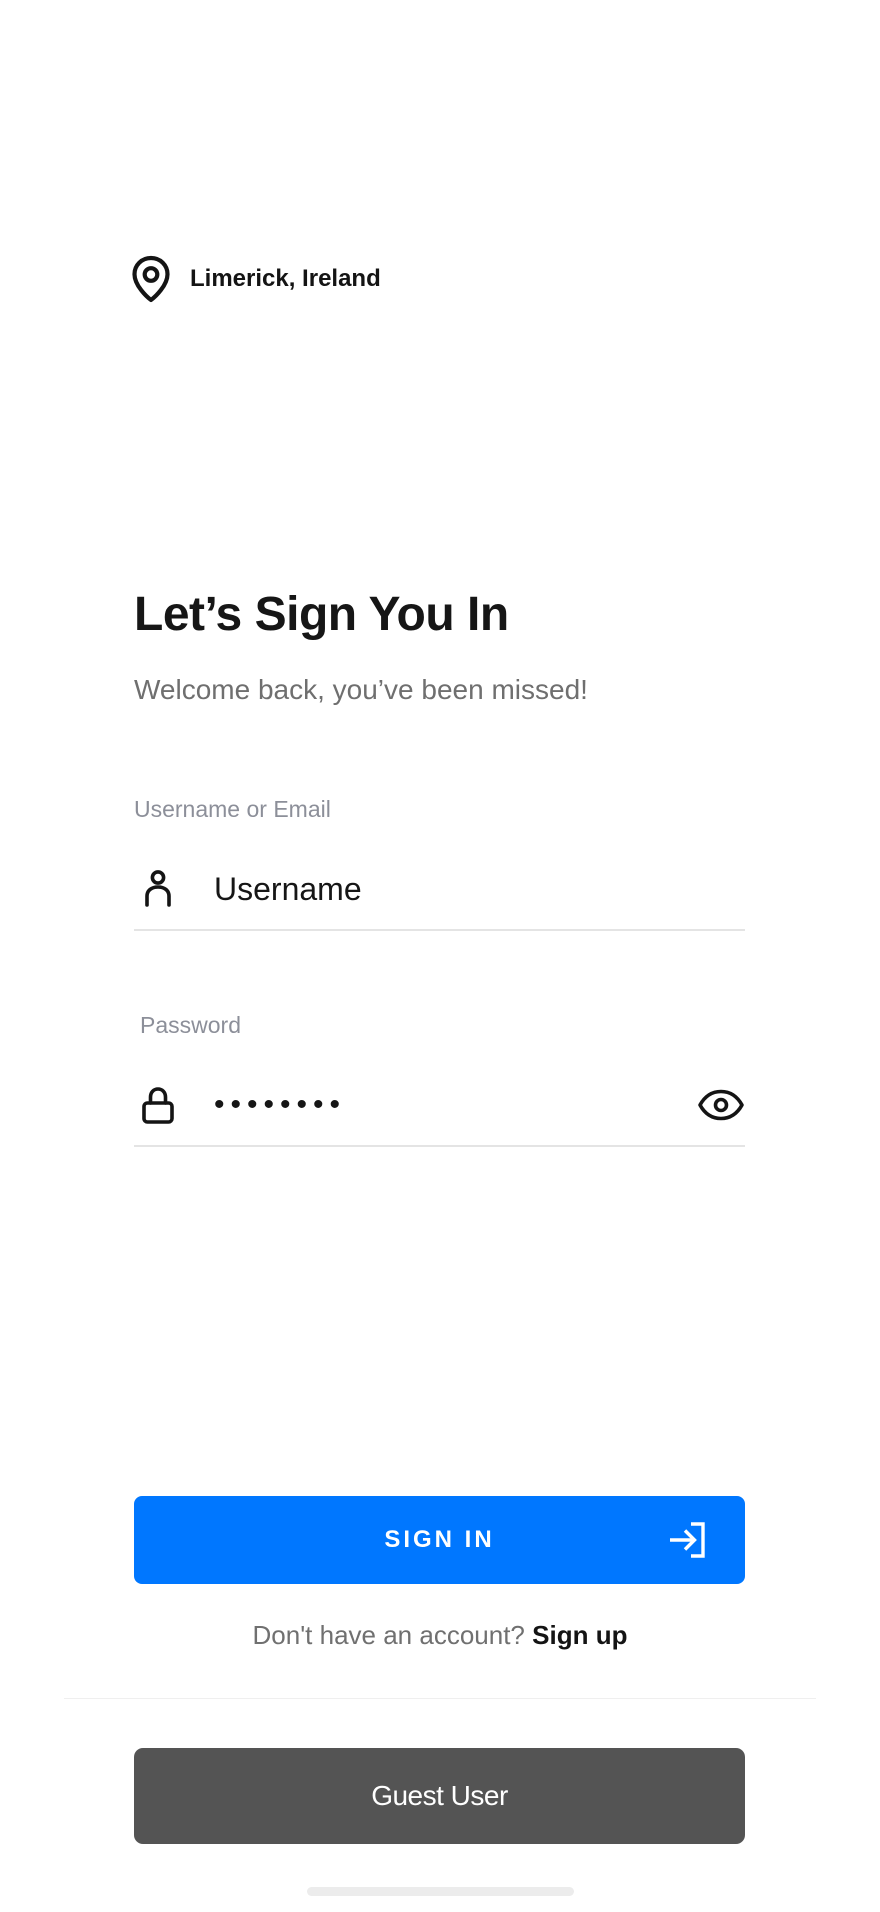 The image size is (880, 1912). Describe the element at coordinates (361, 689) in the screenshot. I see `page-subtitle: Welcome back, you’ve been missed!` at that location.